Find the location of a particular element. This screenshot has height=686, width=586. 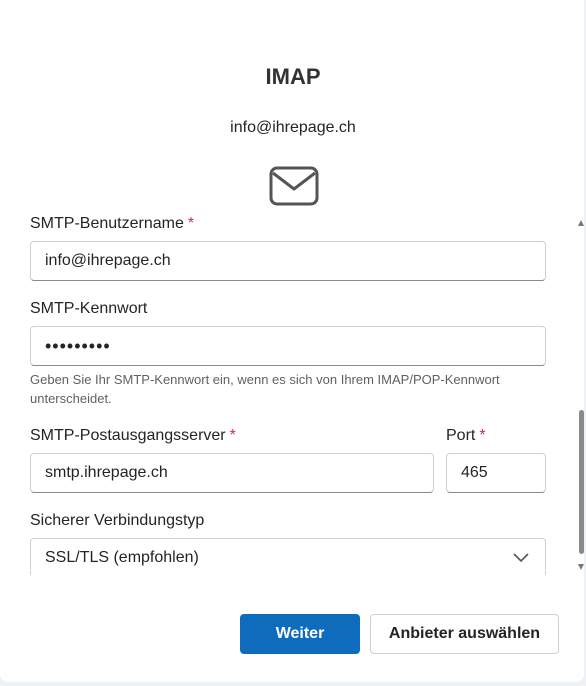

port-input: 465 is located at coordinates (496, 473).